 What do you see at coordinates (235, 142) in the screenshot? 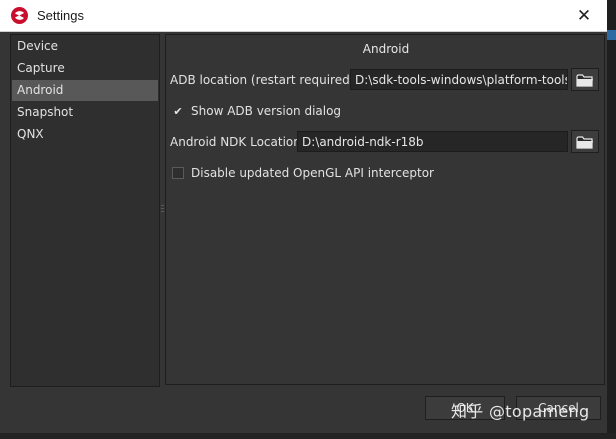
I see `ndk-location-label: Android NDK Location` at bounding box center [235, 142].